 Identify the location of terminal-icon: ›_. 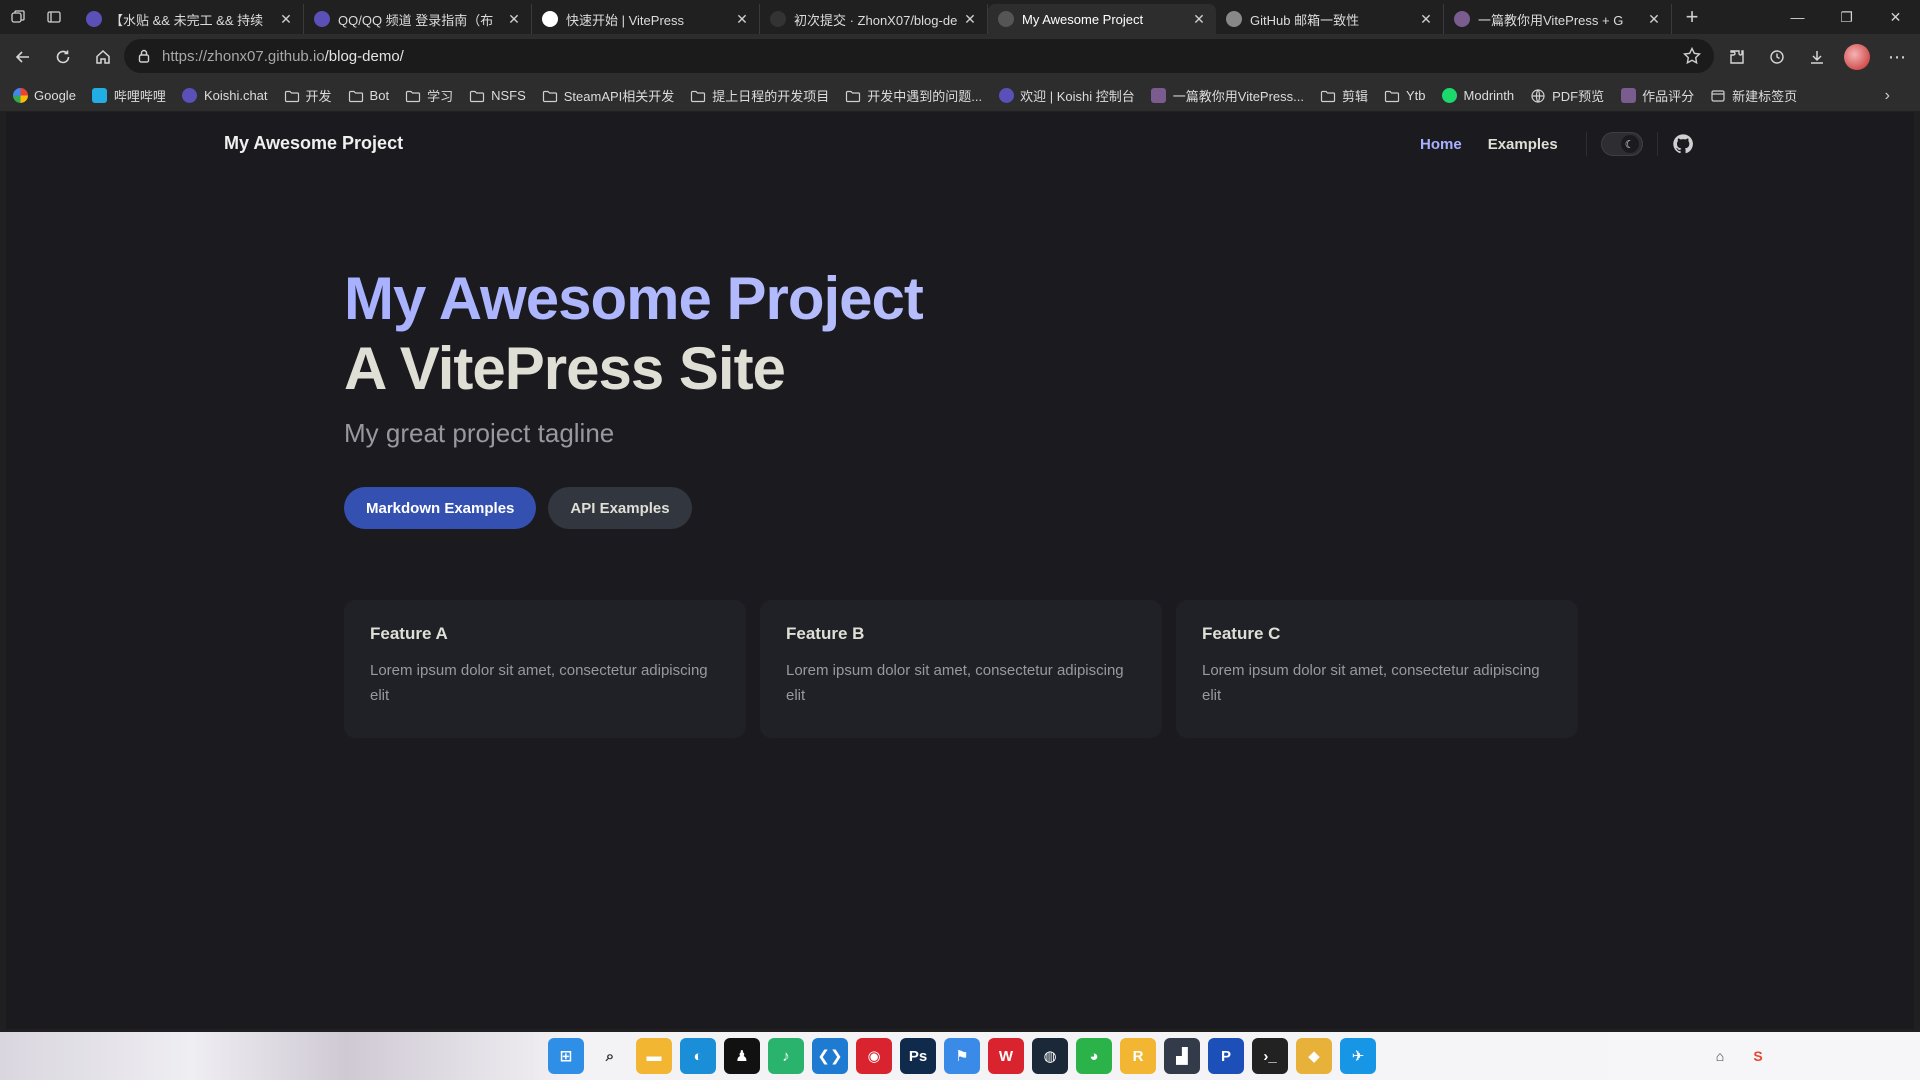
(1270, 1056).